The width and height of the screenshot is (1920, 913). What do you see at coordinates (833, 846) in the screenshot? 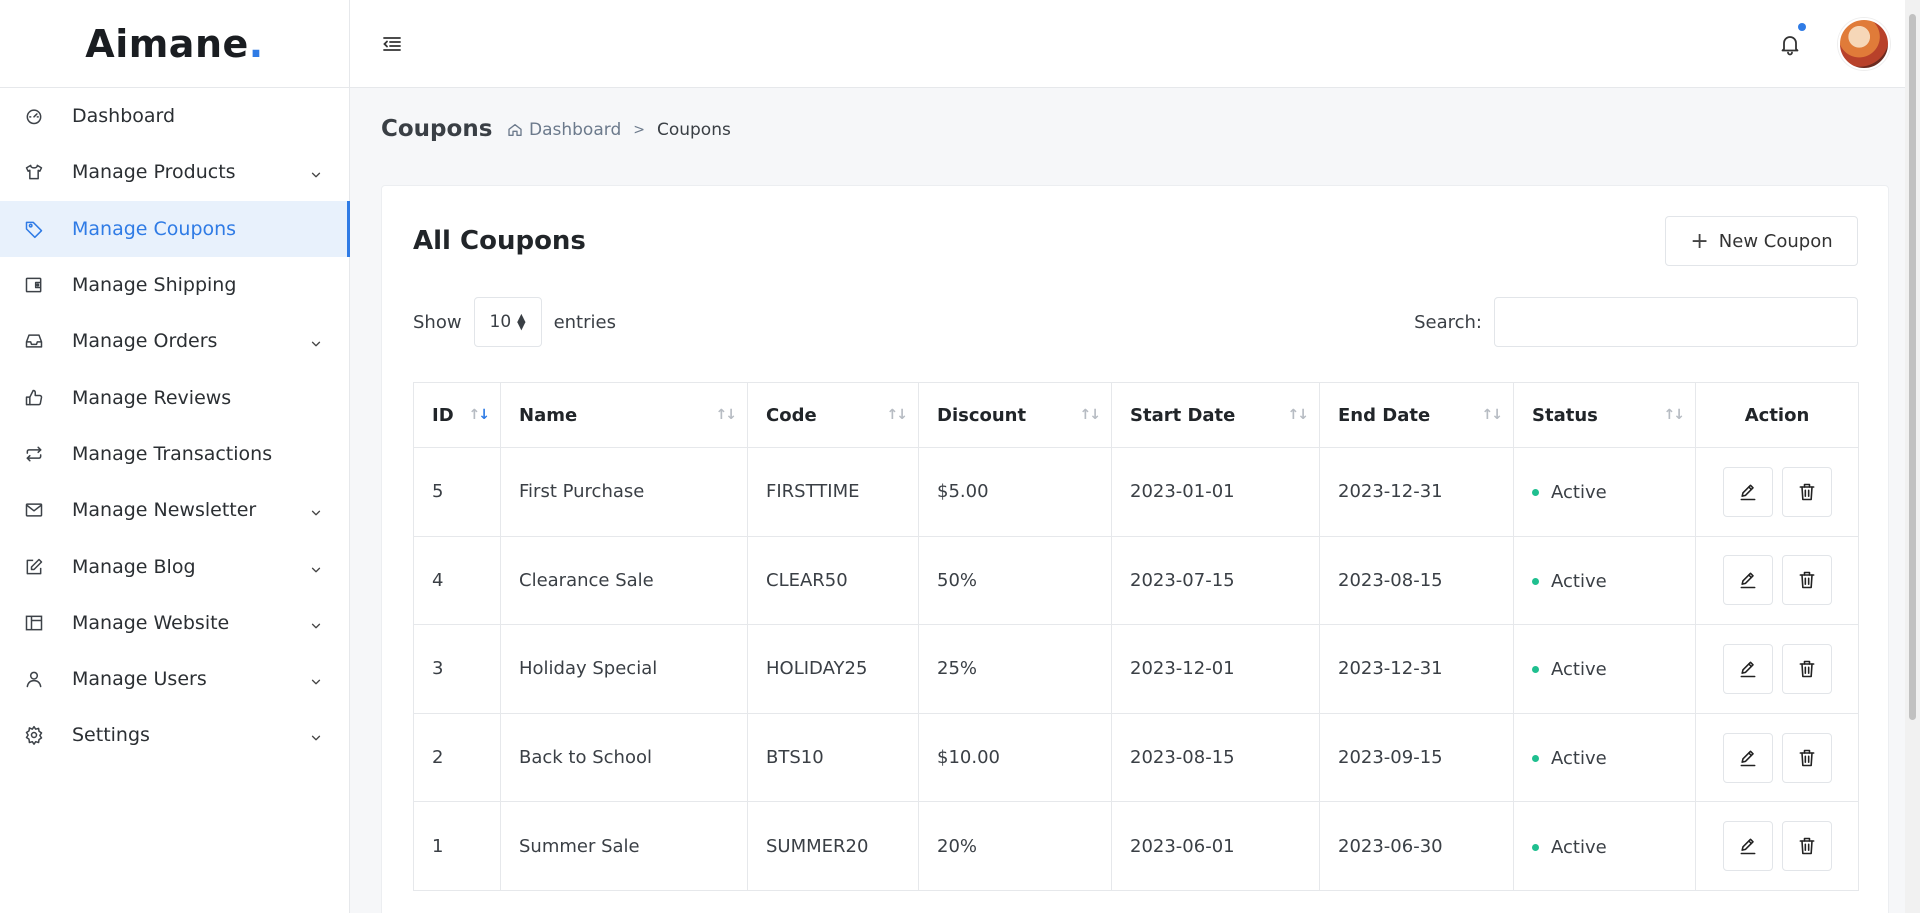
I see `cell-code: SUMMER20` at bounding box center [833, 846].